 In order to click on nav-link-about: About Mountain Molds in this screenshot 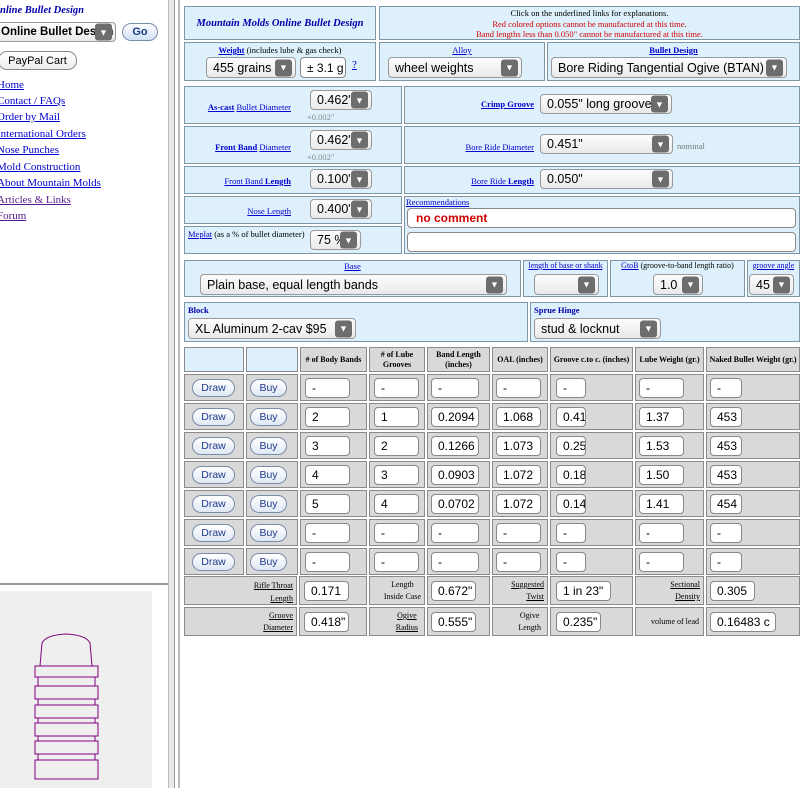, I will do `click(50, 183)`.